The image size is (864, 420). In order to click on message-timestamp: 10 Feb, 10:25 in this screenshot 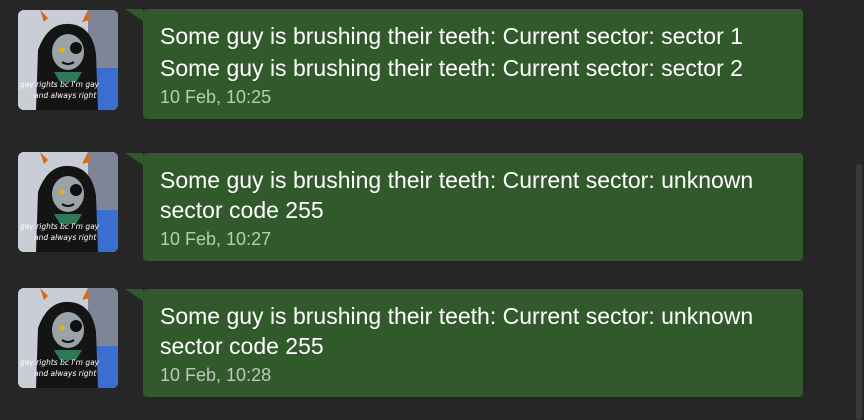, I will do `click(216, 97)`.